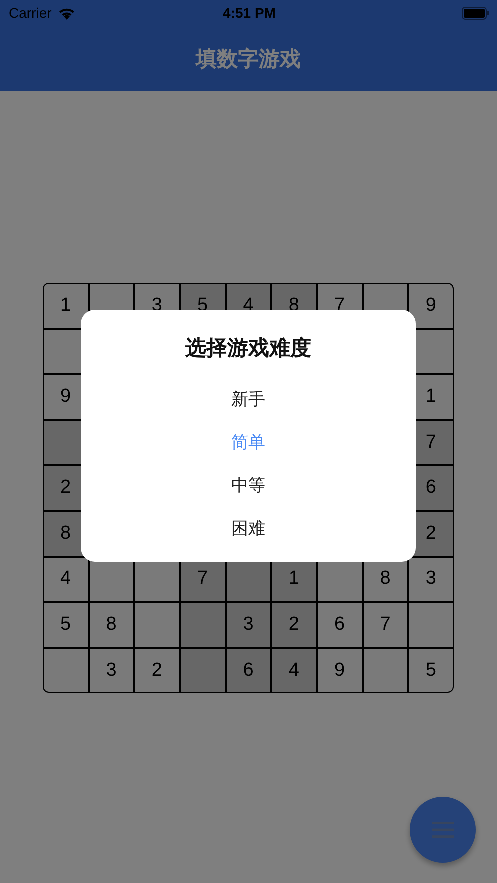 Image resolution: width=497 pixels, height=883 pixels. I want to click on carrier-name: Carrier, so click(30, 13).